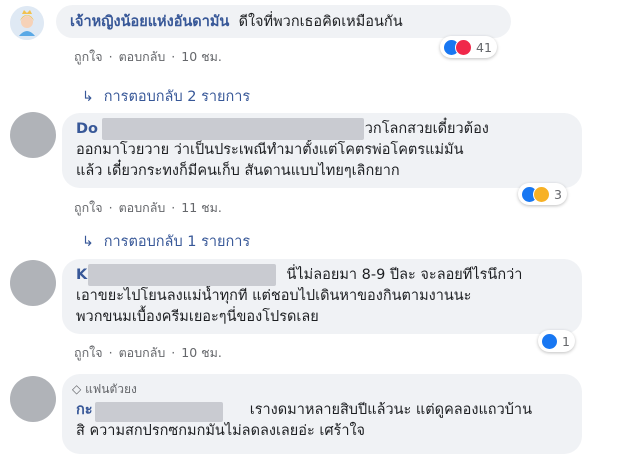 The image size is (623, 457). I want to click on reaction-count: 3, so click(558, 194).